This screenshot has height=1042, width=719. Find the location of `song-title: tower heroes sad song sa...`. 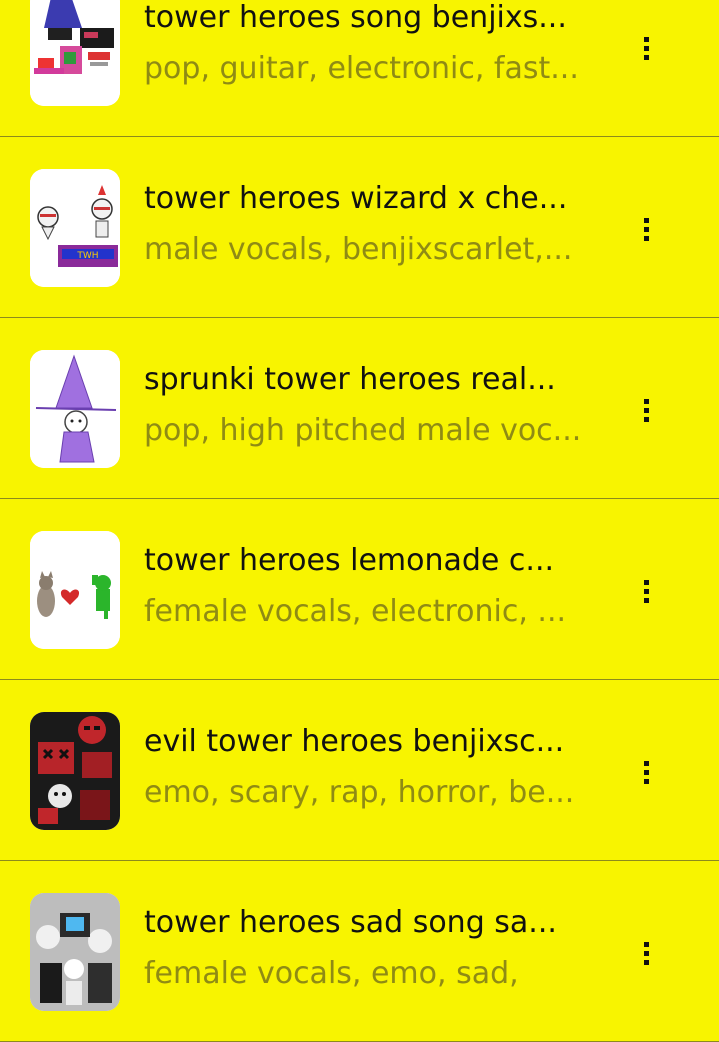

song-title: tower heroes sad song sa... is located at coordinates (364, 923).